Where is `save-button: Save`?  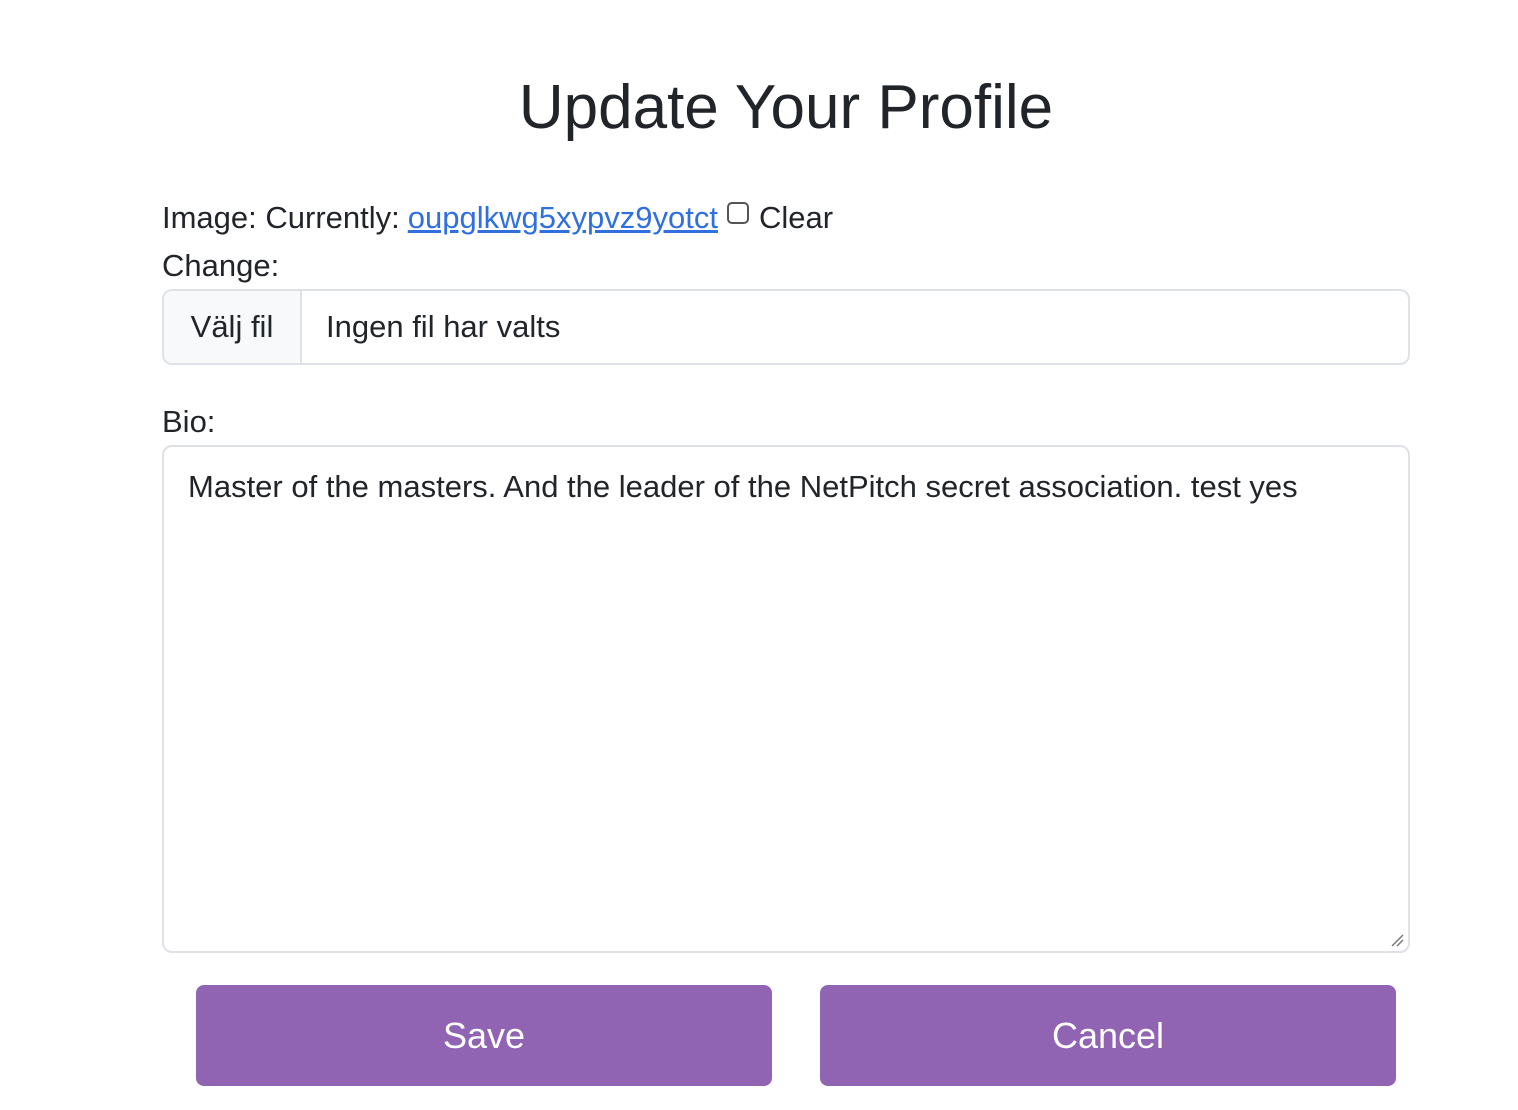
save-button: Save is located at coordinates (484, 1035).